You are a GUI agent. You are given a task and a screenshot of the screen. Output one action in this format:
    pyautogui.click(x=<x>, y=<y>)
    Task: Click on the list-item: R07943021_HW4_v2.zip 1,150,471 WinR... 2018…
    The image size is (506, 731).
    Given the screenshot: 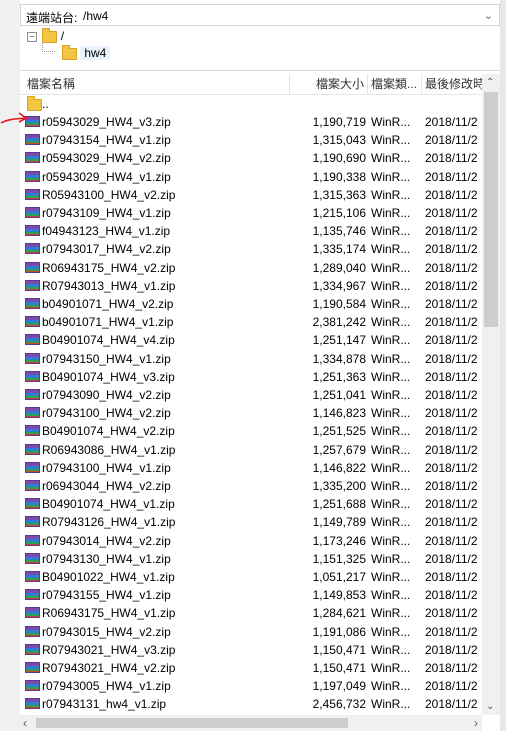 What is the action you would take?
    pyautogui.click(x=251, y=668)
    